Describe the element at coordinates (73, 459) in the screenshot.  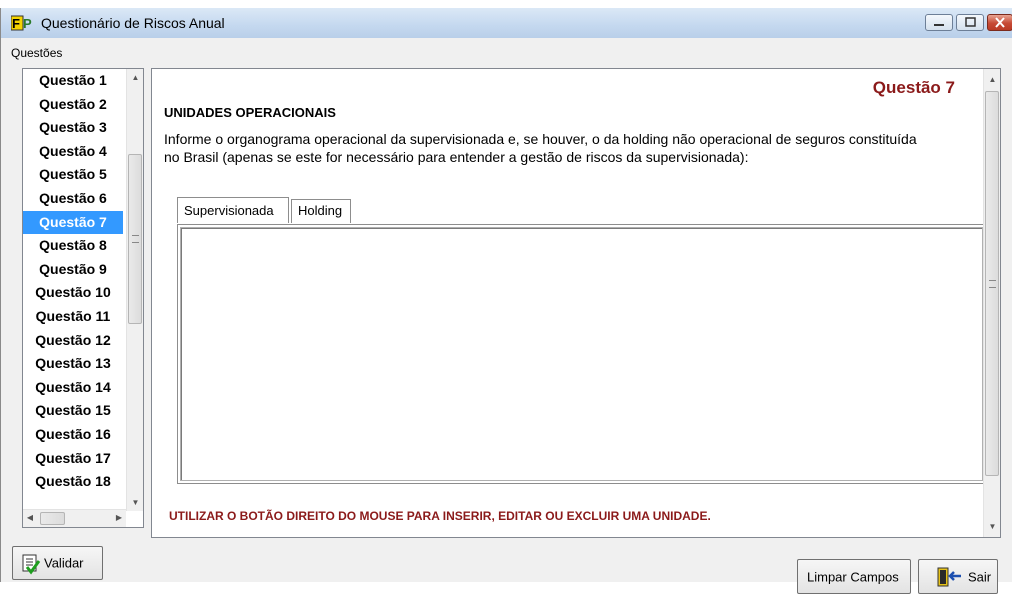
I see `question-list-item: Questão 17` at that location.